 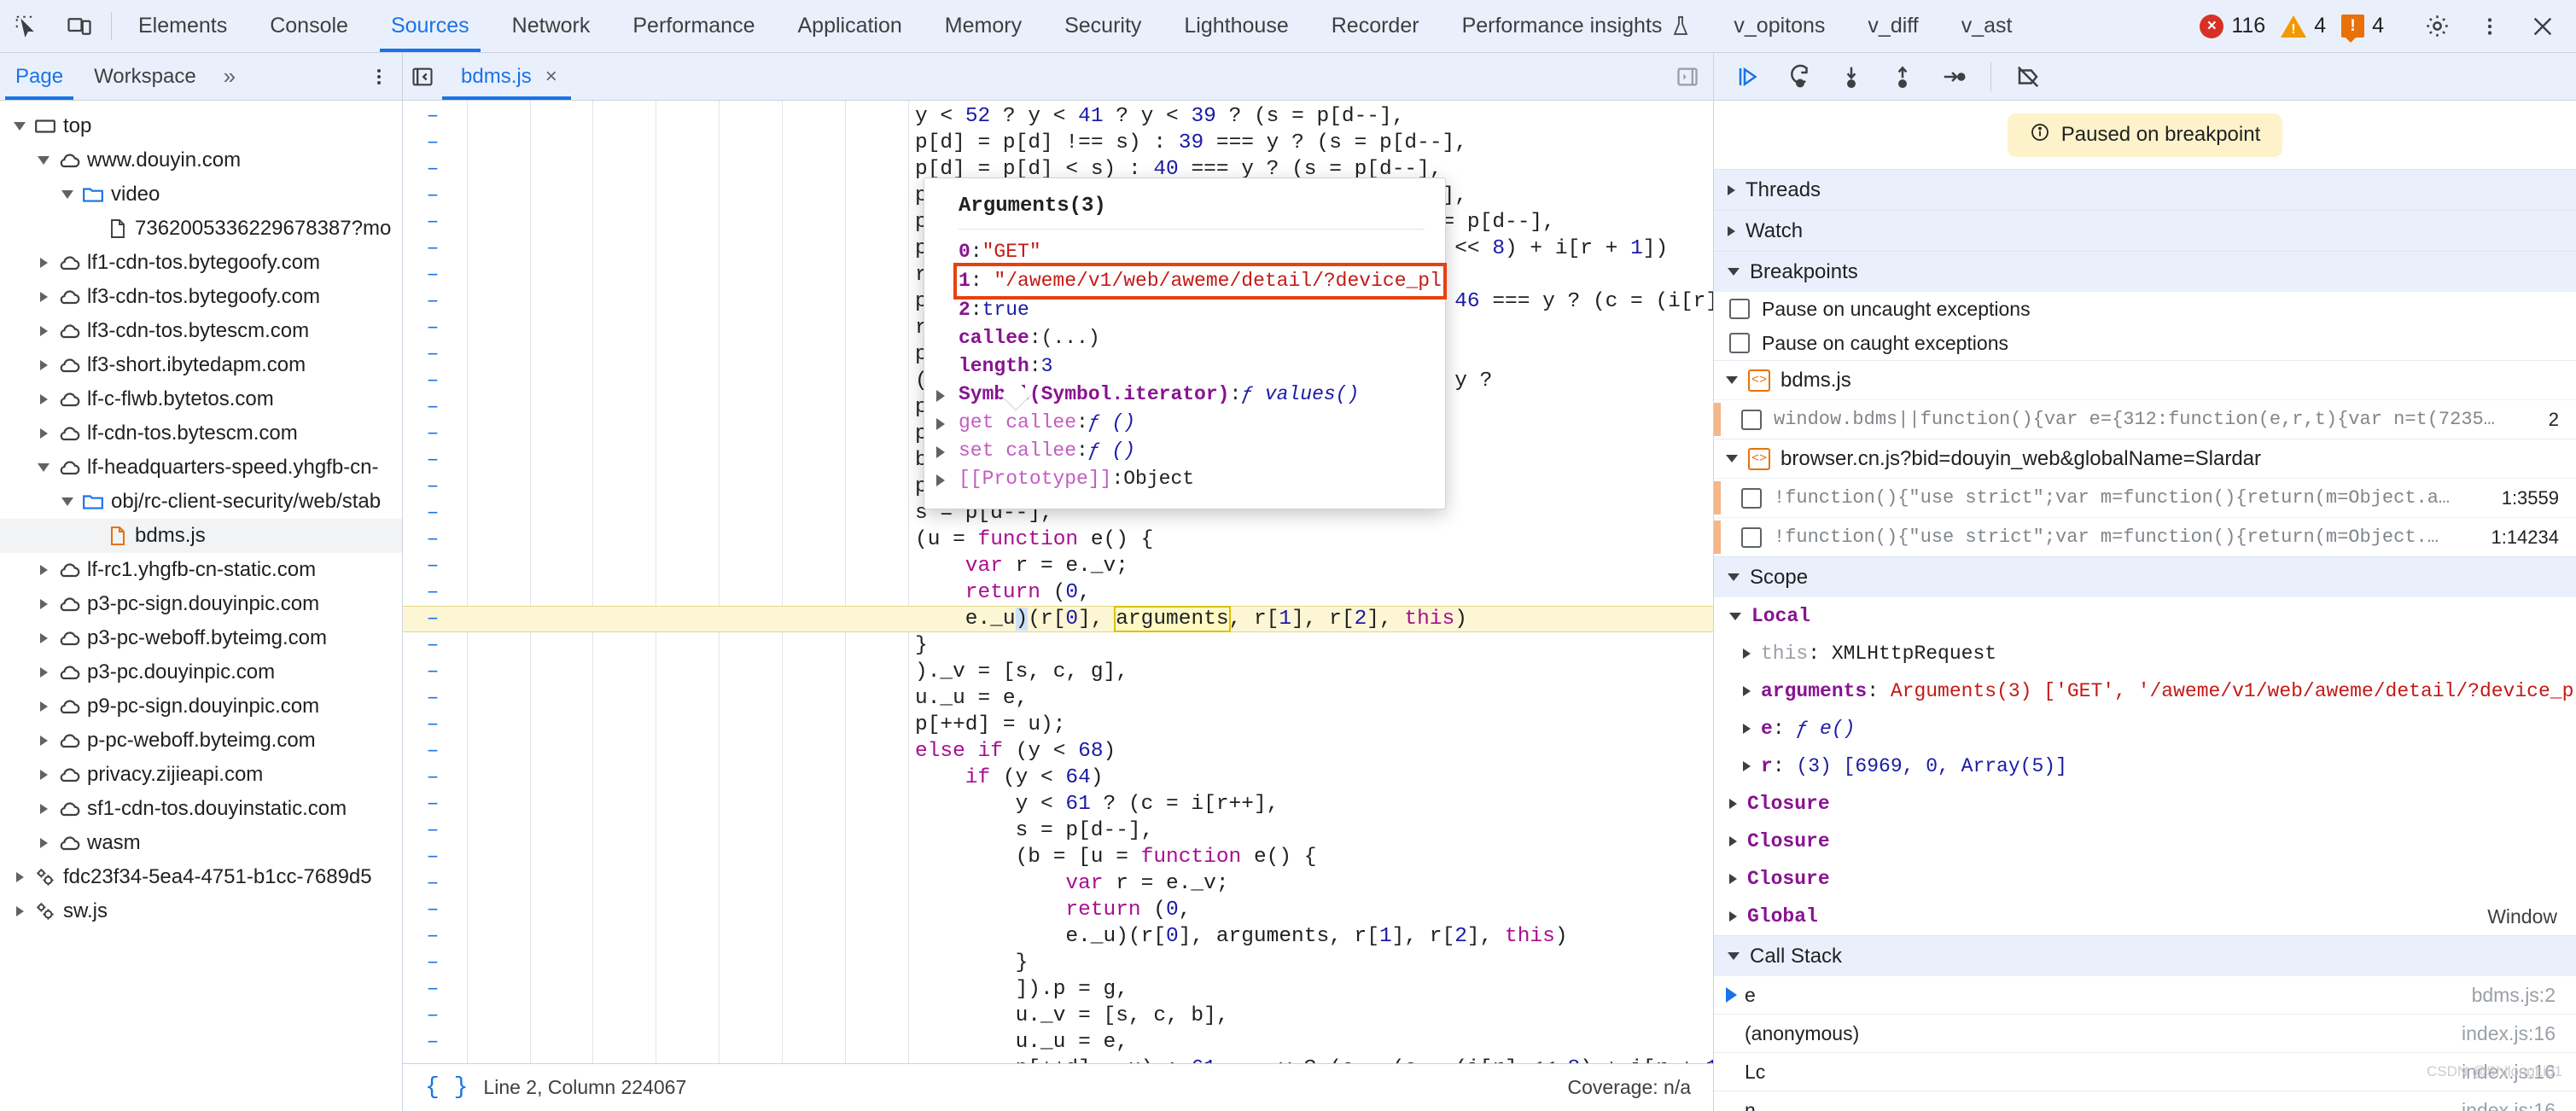 What do you see at coordinates (1058, 963) in the screenshot?
I see `code-line: –}` at bounding box center [1058, 963].